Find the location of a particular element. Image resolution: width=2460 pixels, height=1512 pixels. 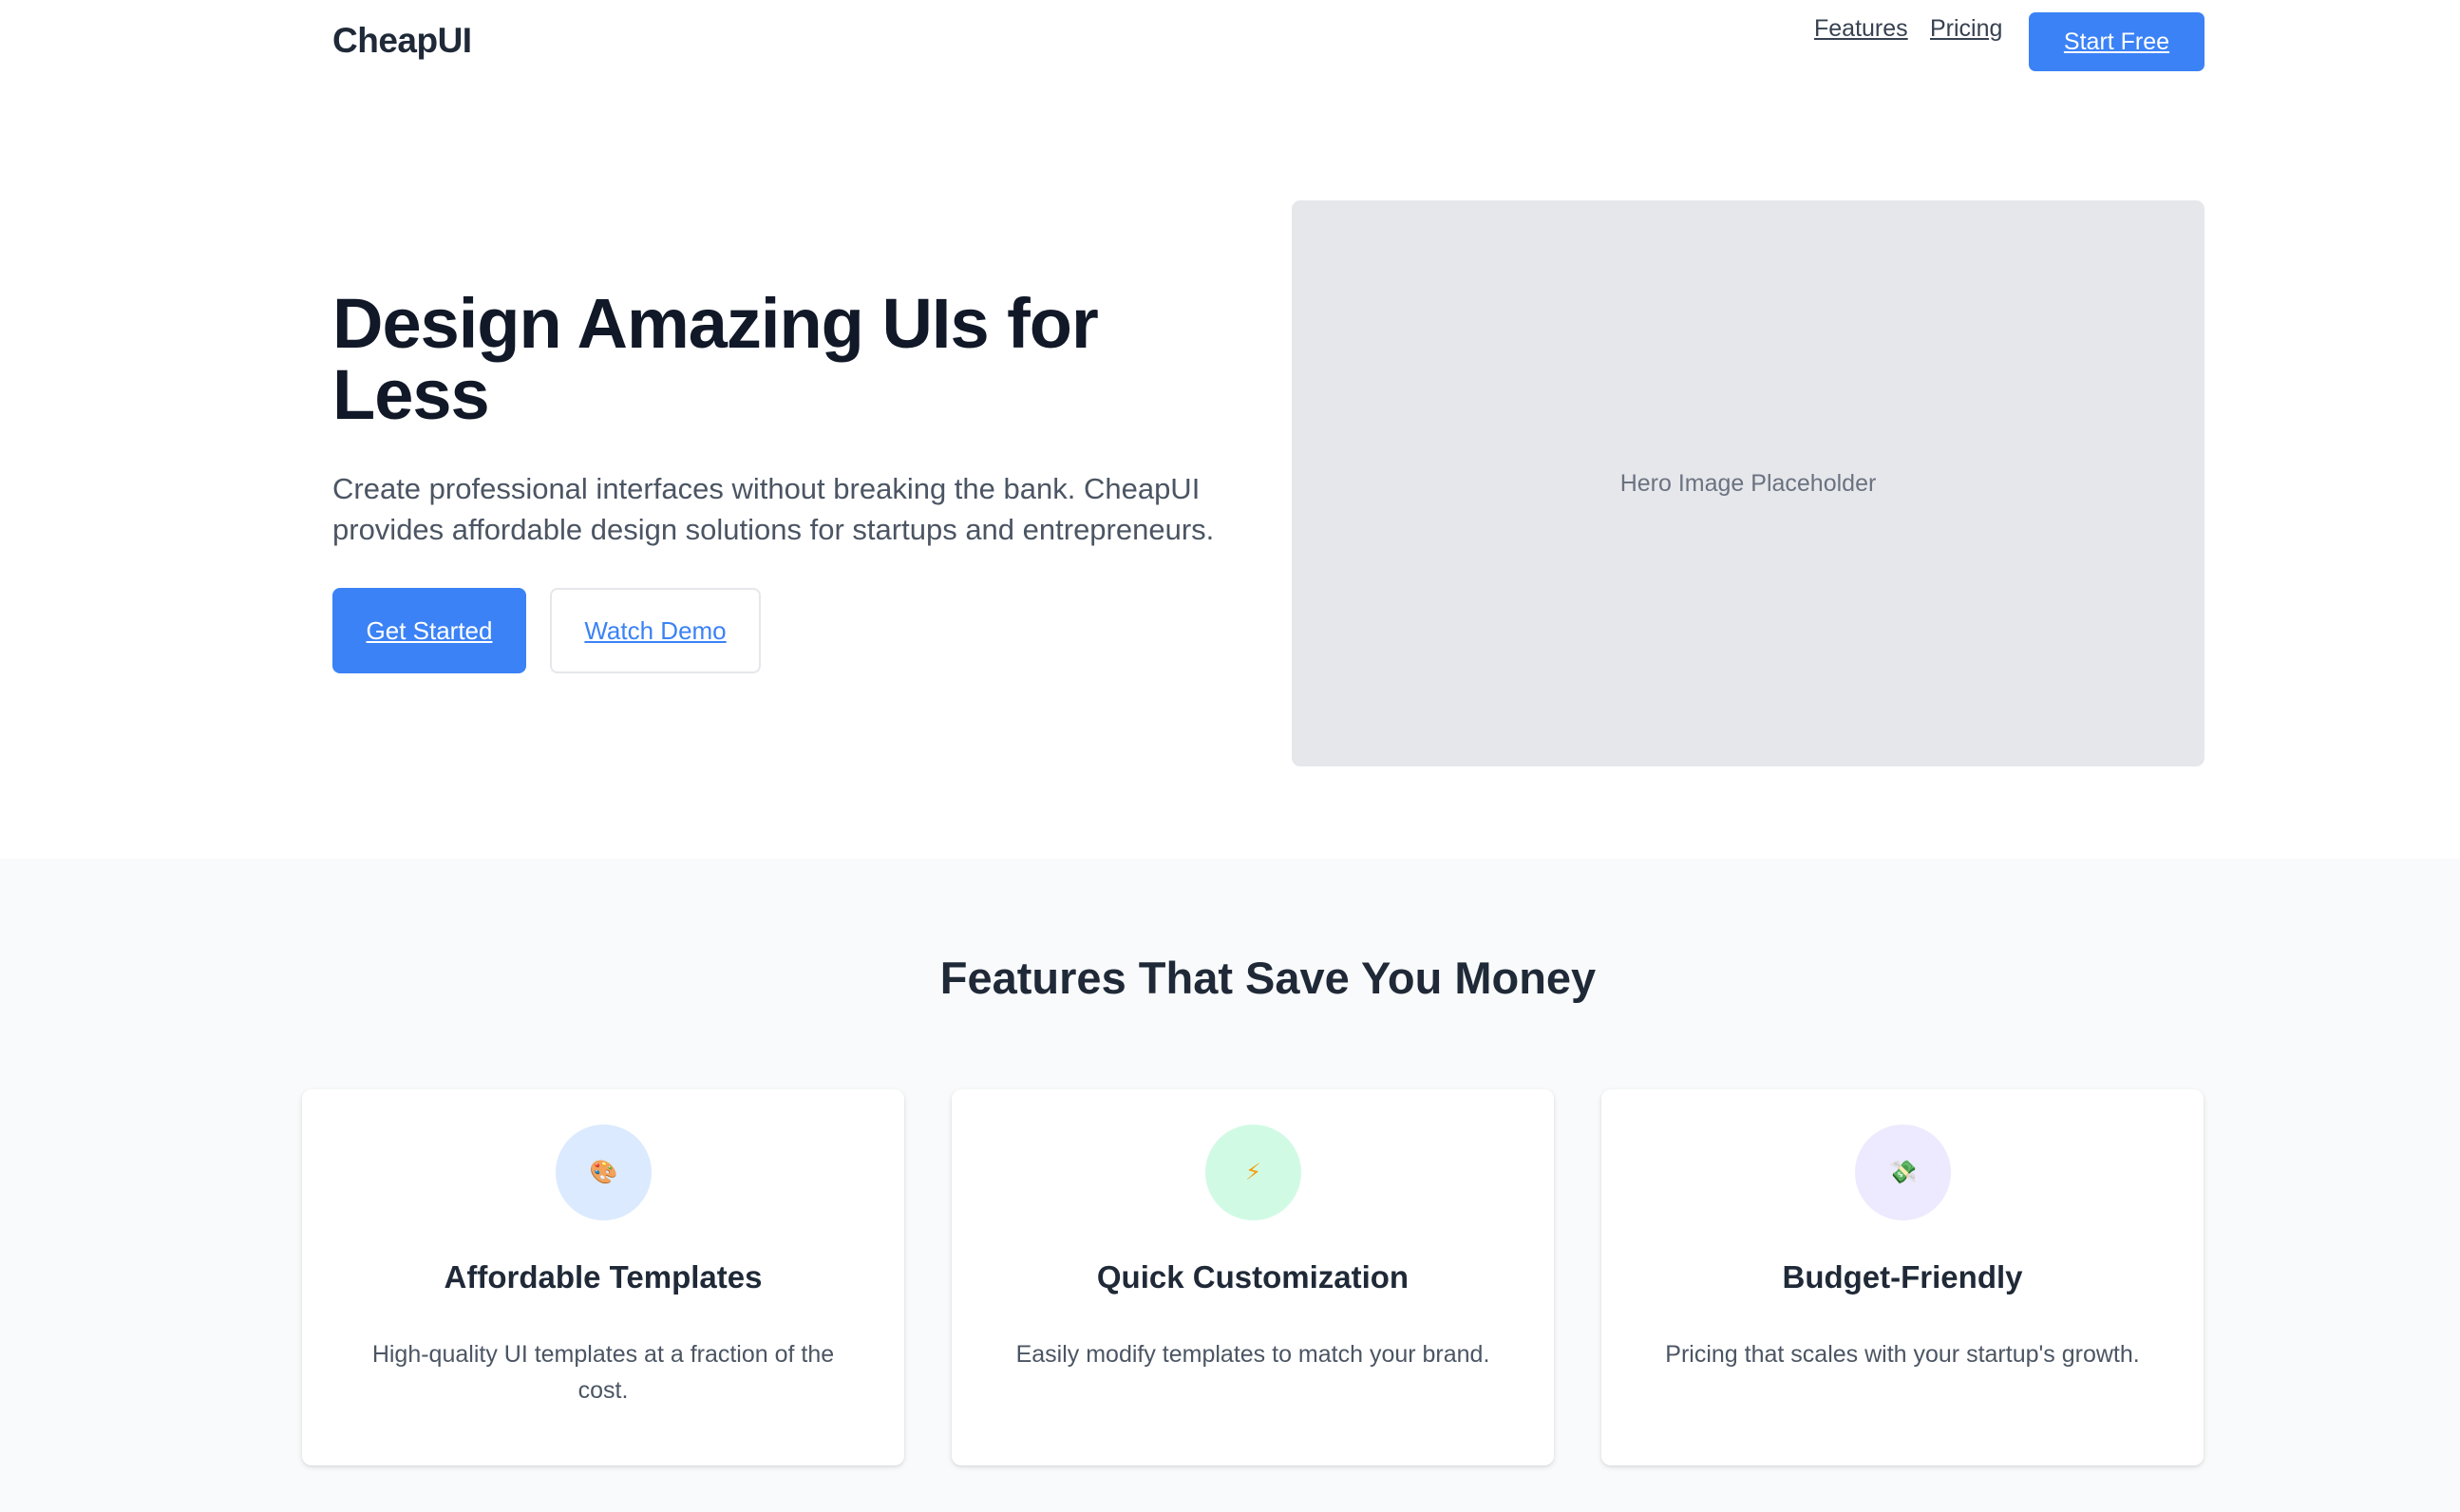

start-free-button: Start Free is located at coordinates (2117, 42).